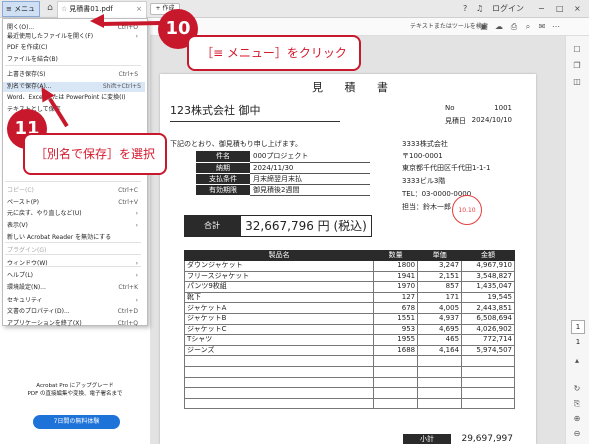 This screenshot has height=444, width=589. I want to click on menu-item-label: 元に戻す、やり直しなど(U), so click(44, 213).